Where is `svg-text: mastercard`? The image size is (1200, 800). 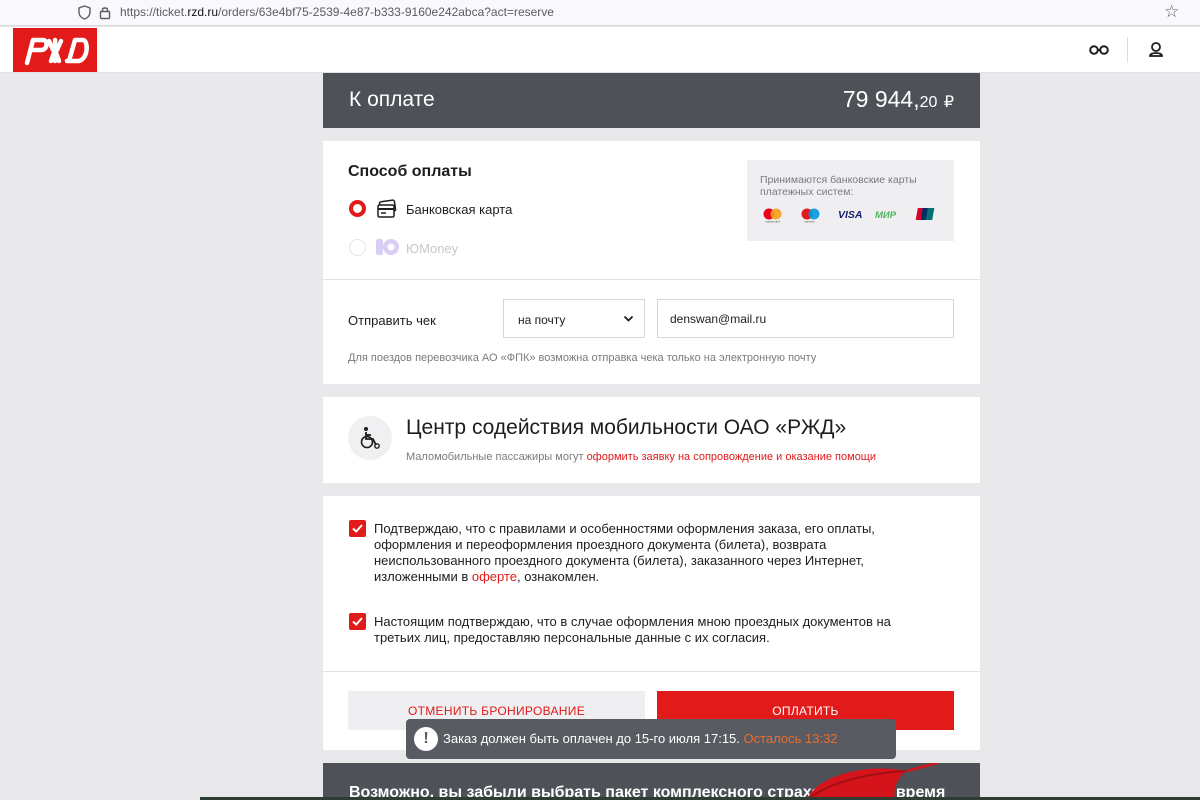 svg-text: mastercard is located at coordinates (772, 222).